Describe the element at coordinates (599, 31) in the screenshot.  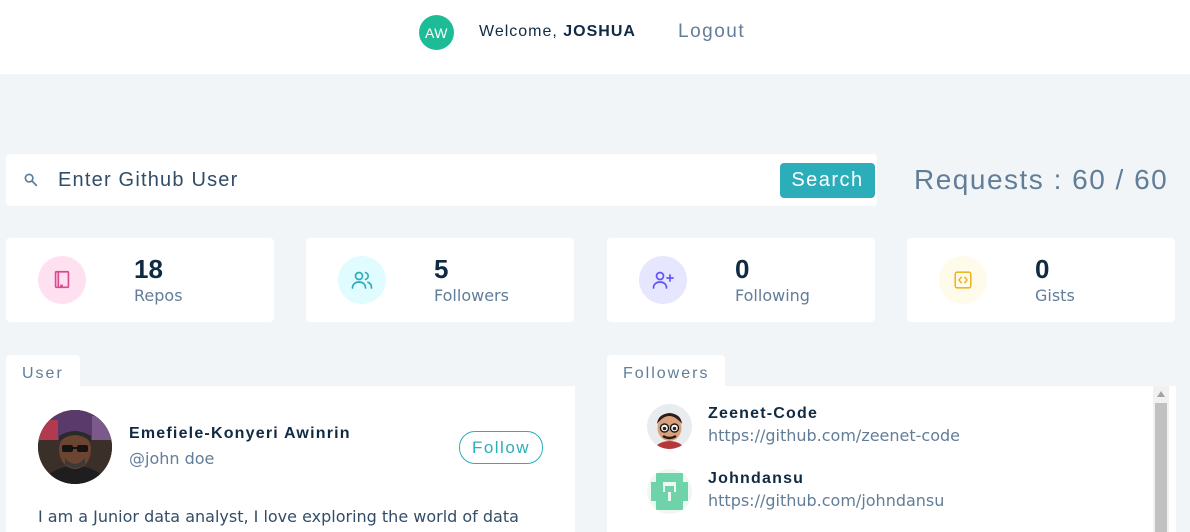
I see `welcome-username: JOSHUA` at that location.